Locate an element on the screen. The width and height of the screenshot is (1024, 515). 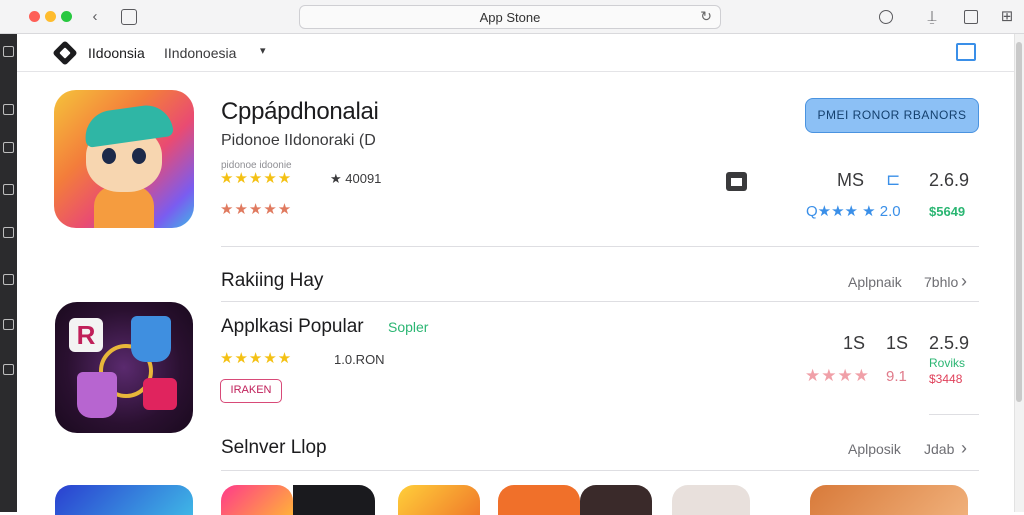
store-logo-icon is located at coordinates (65, 53).